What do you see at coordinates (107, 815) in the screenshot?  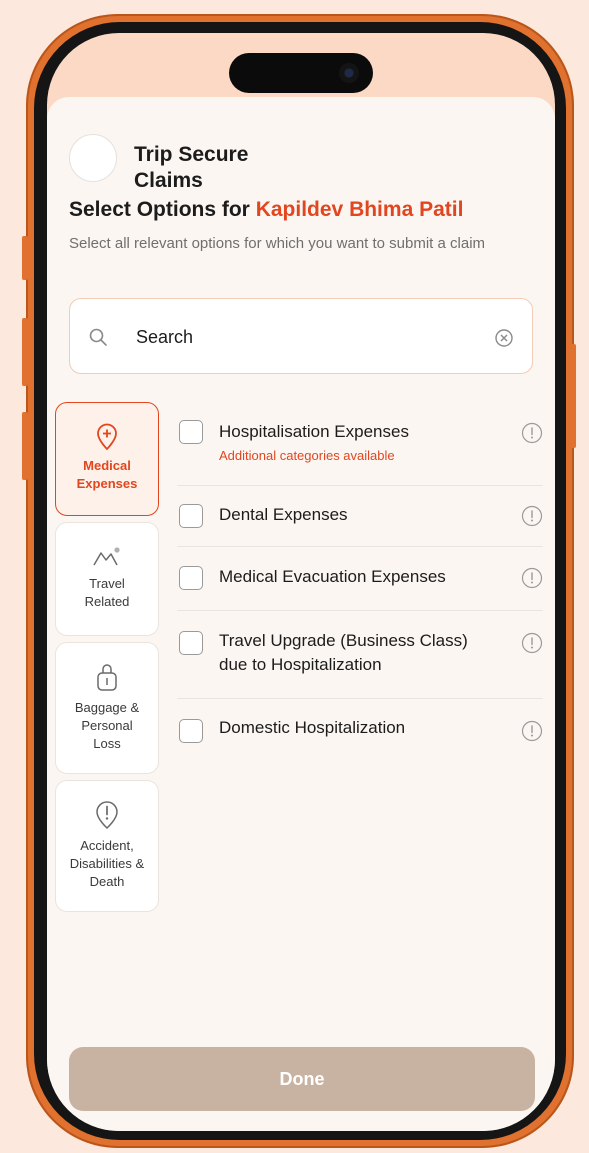 I see `alert-pin-icon` at bounding box center [107, 815].